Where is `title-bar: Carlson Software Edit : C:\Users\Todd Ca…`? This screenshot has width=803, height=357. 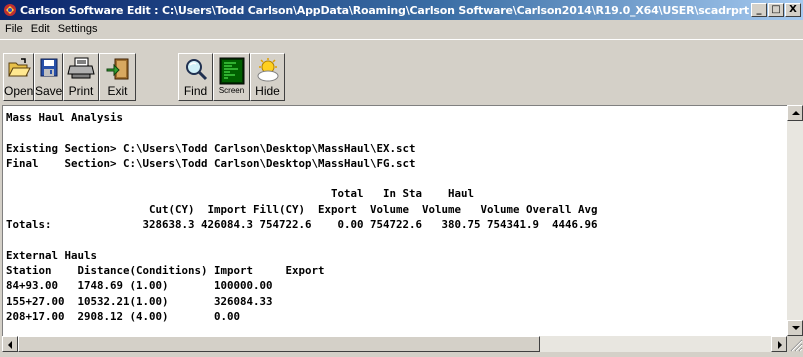 title-bar: Carlson Software Edit : C:\Users\Todd Ca… is located at coordinates (401, 10).